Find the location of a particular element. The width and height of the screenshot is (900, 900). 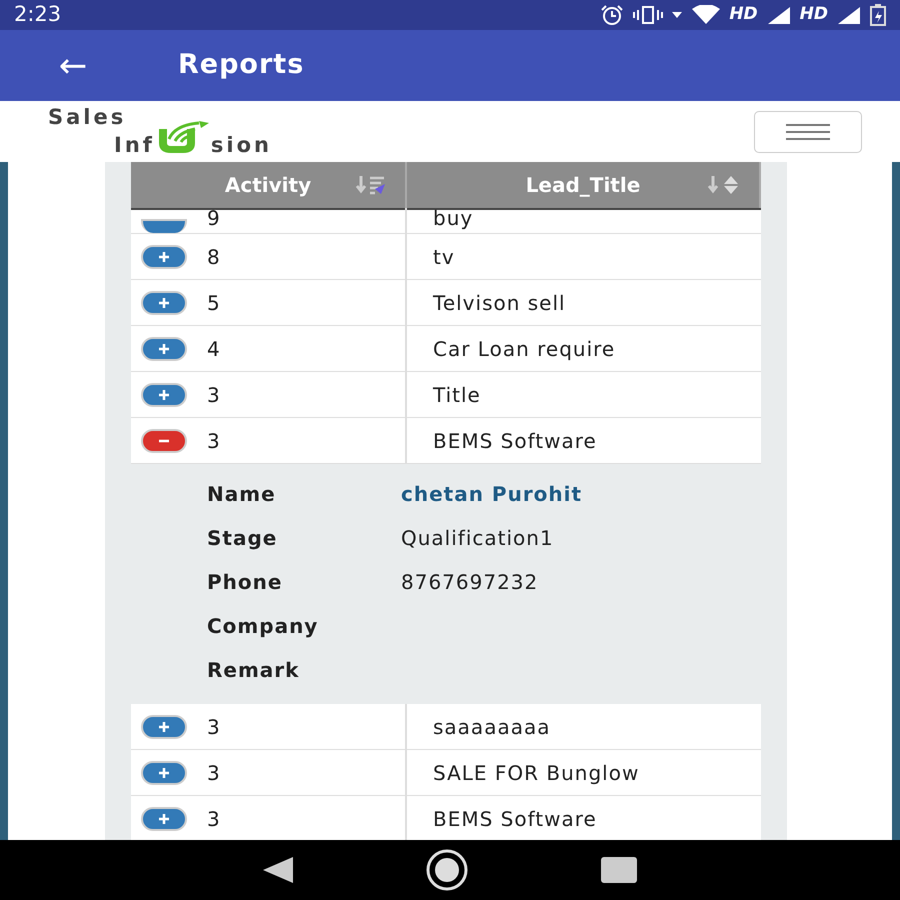

battery-icon is located at coordinates (878, 15).